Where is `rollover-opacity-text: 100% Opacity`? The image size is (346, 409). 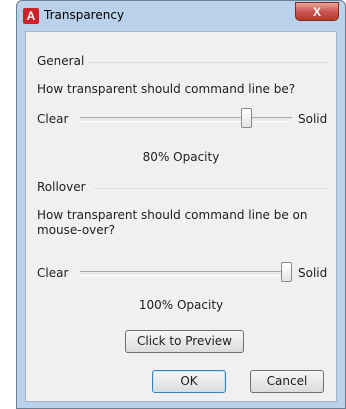
rollover-opacity-text: 100% Opacity is located at coordinates (181, 305).